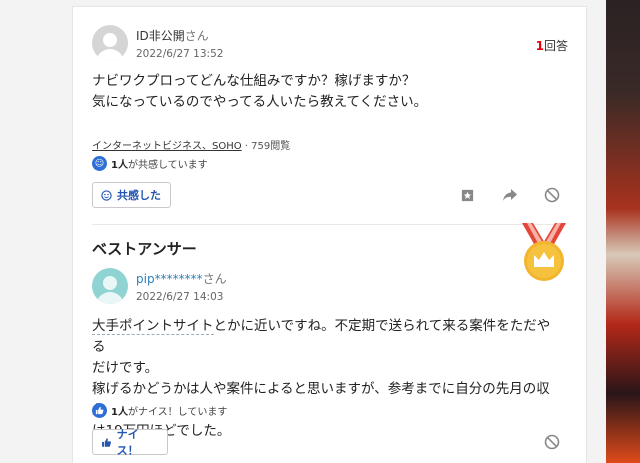  What do you see at coordinates (169, 279) in the screenshot?
I see `answer-user-name: pip********` at bounding box center [169, 279].